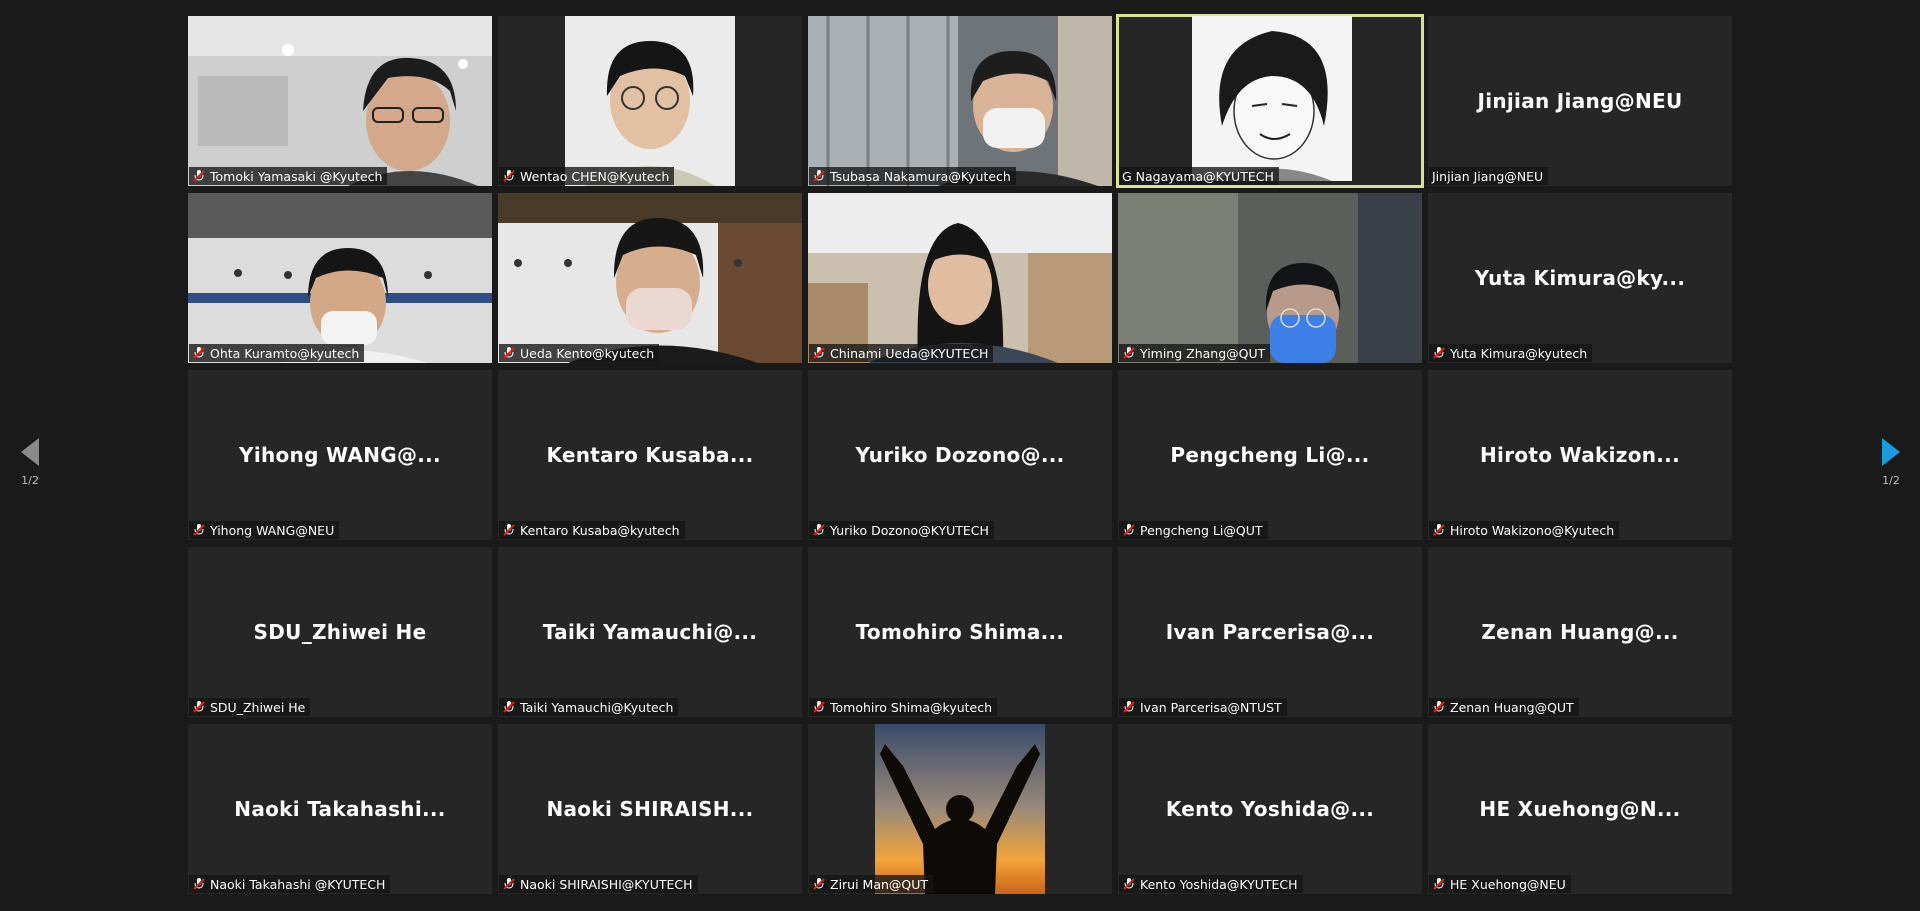 Image resolution: width=1920 pixels, height=911 pixels. I want to click on participant-tile-video: Yiming Zhang@QUT, so click(1270, 278).